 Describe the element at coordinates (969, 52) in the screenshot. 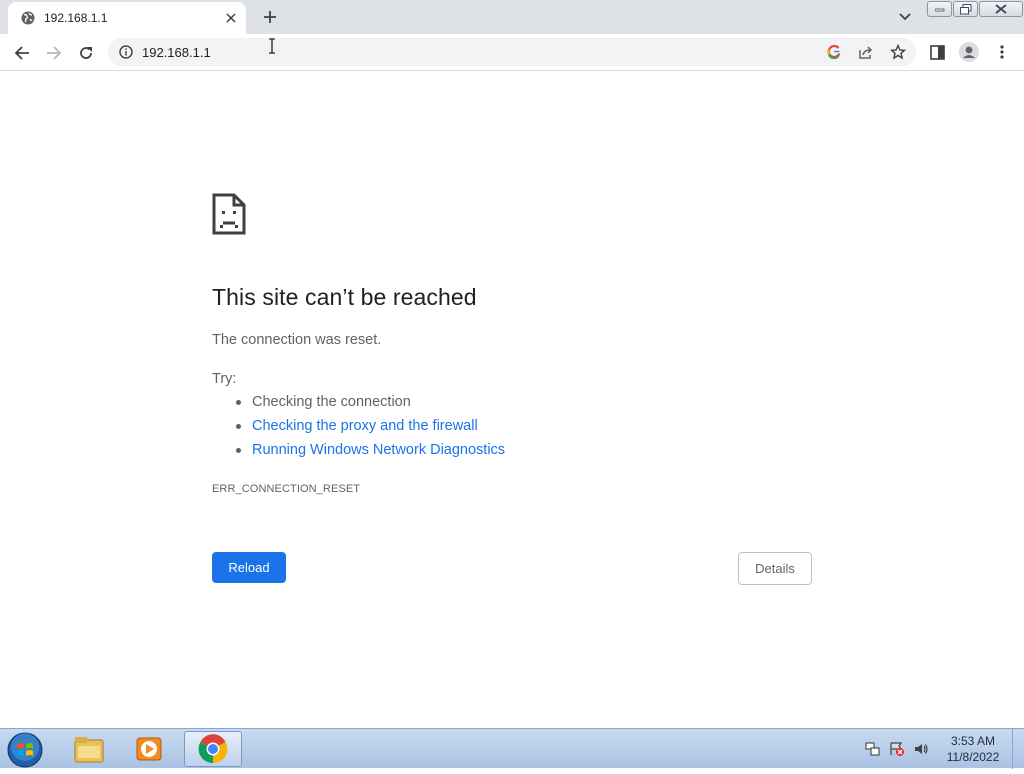

I see `profile-icon` at that location.